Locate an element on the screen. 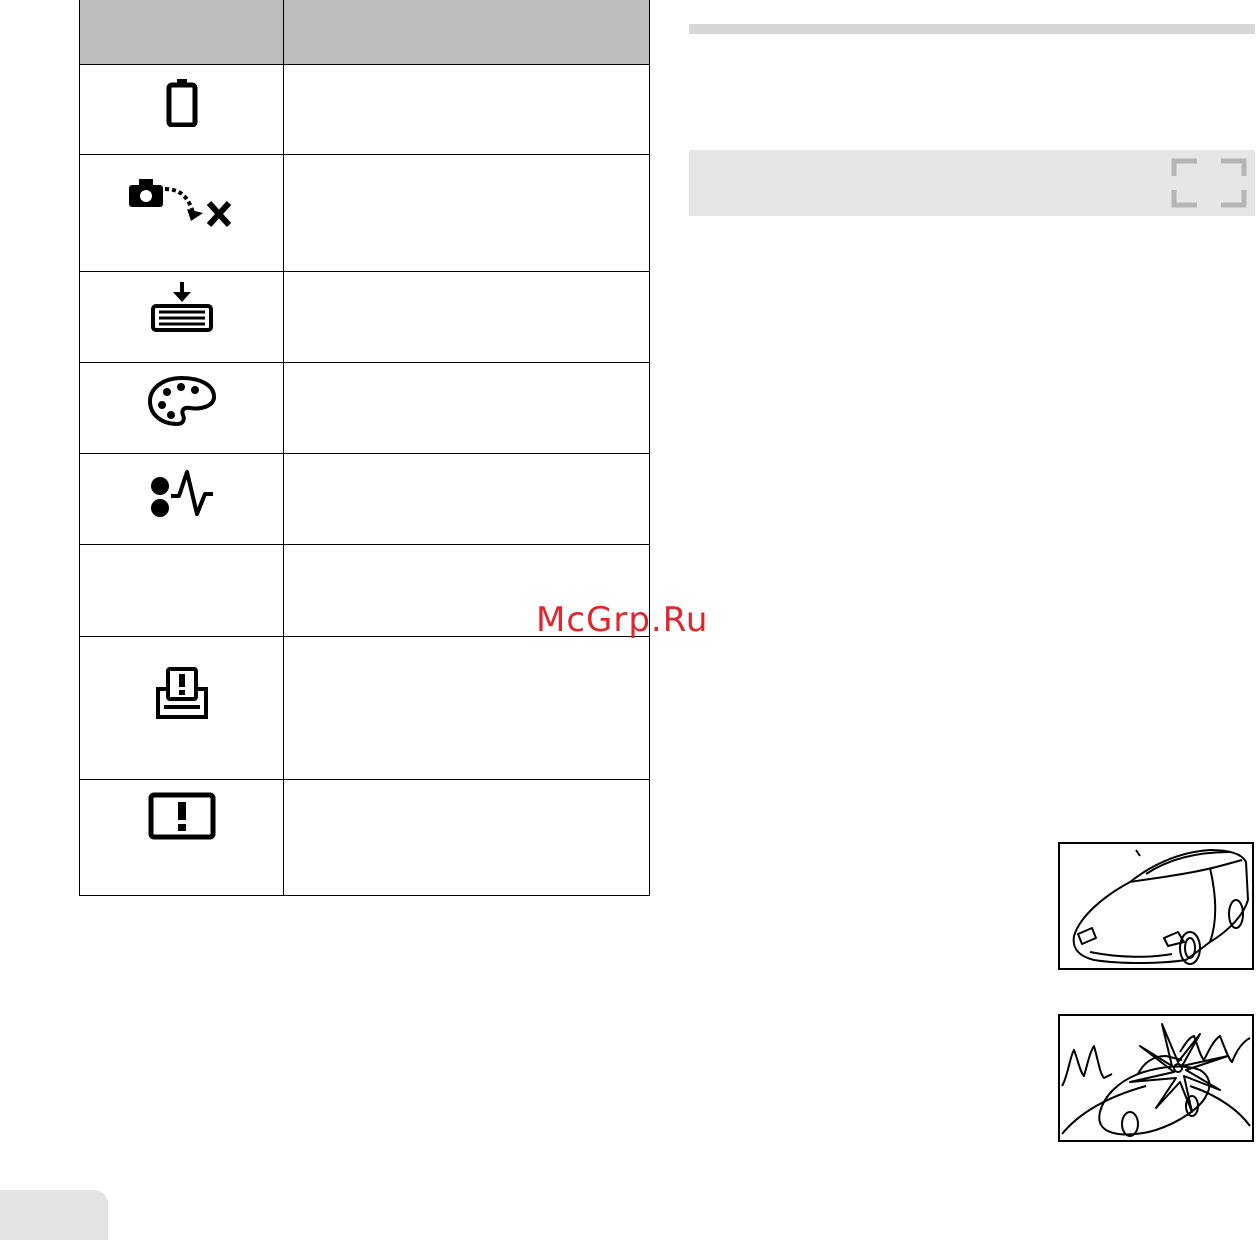 This screenshot has height=1240, width=1259. watermark: McGrp.Ru is located at coordinates (622, 620).